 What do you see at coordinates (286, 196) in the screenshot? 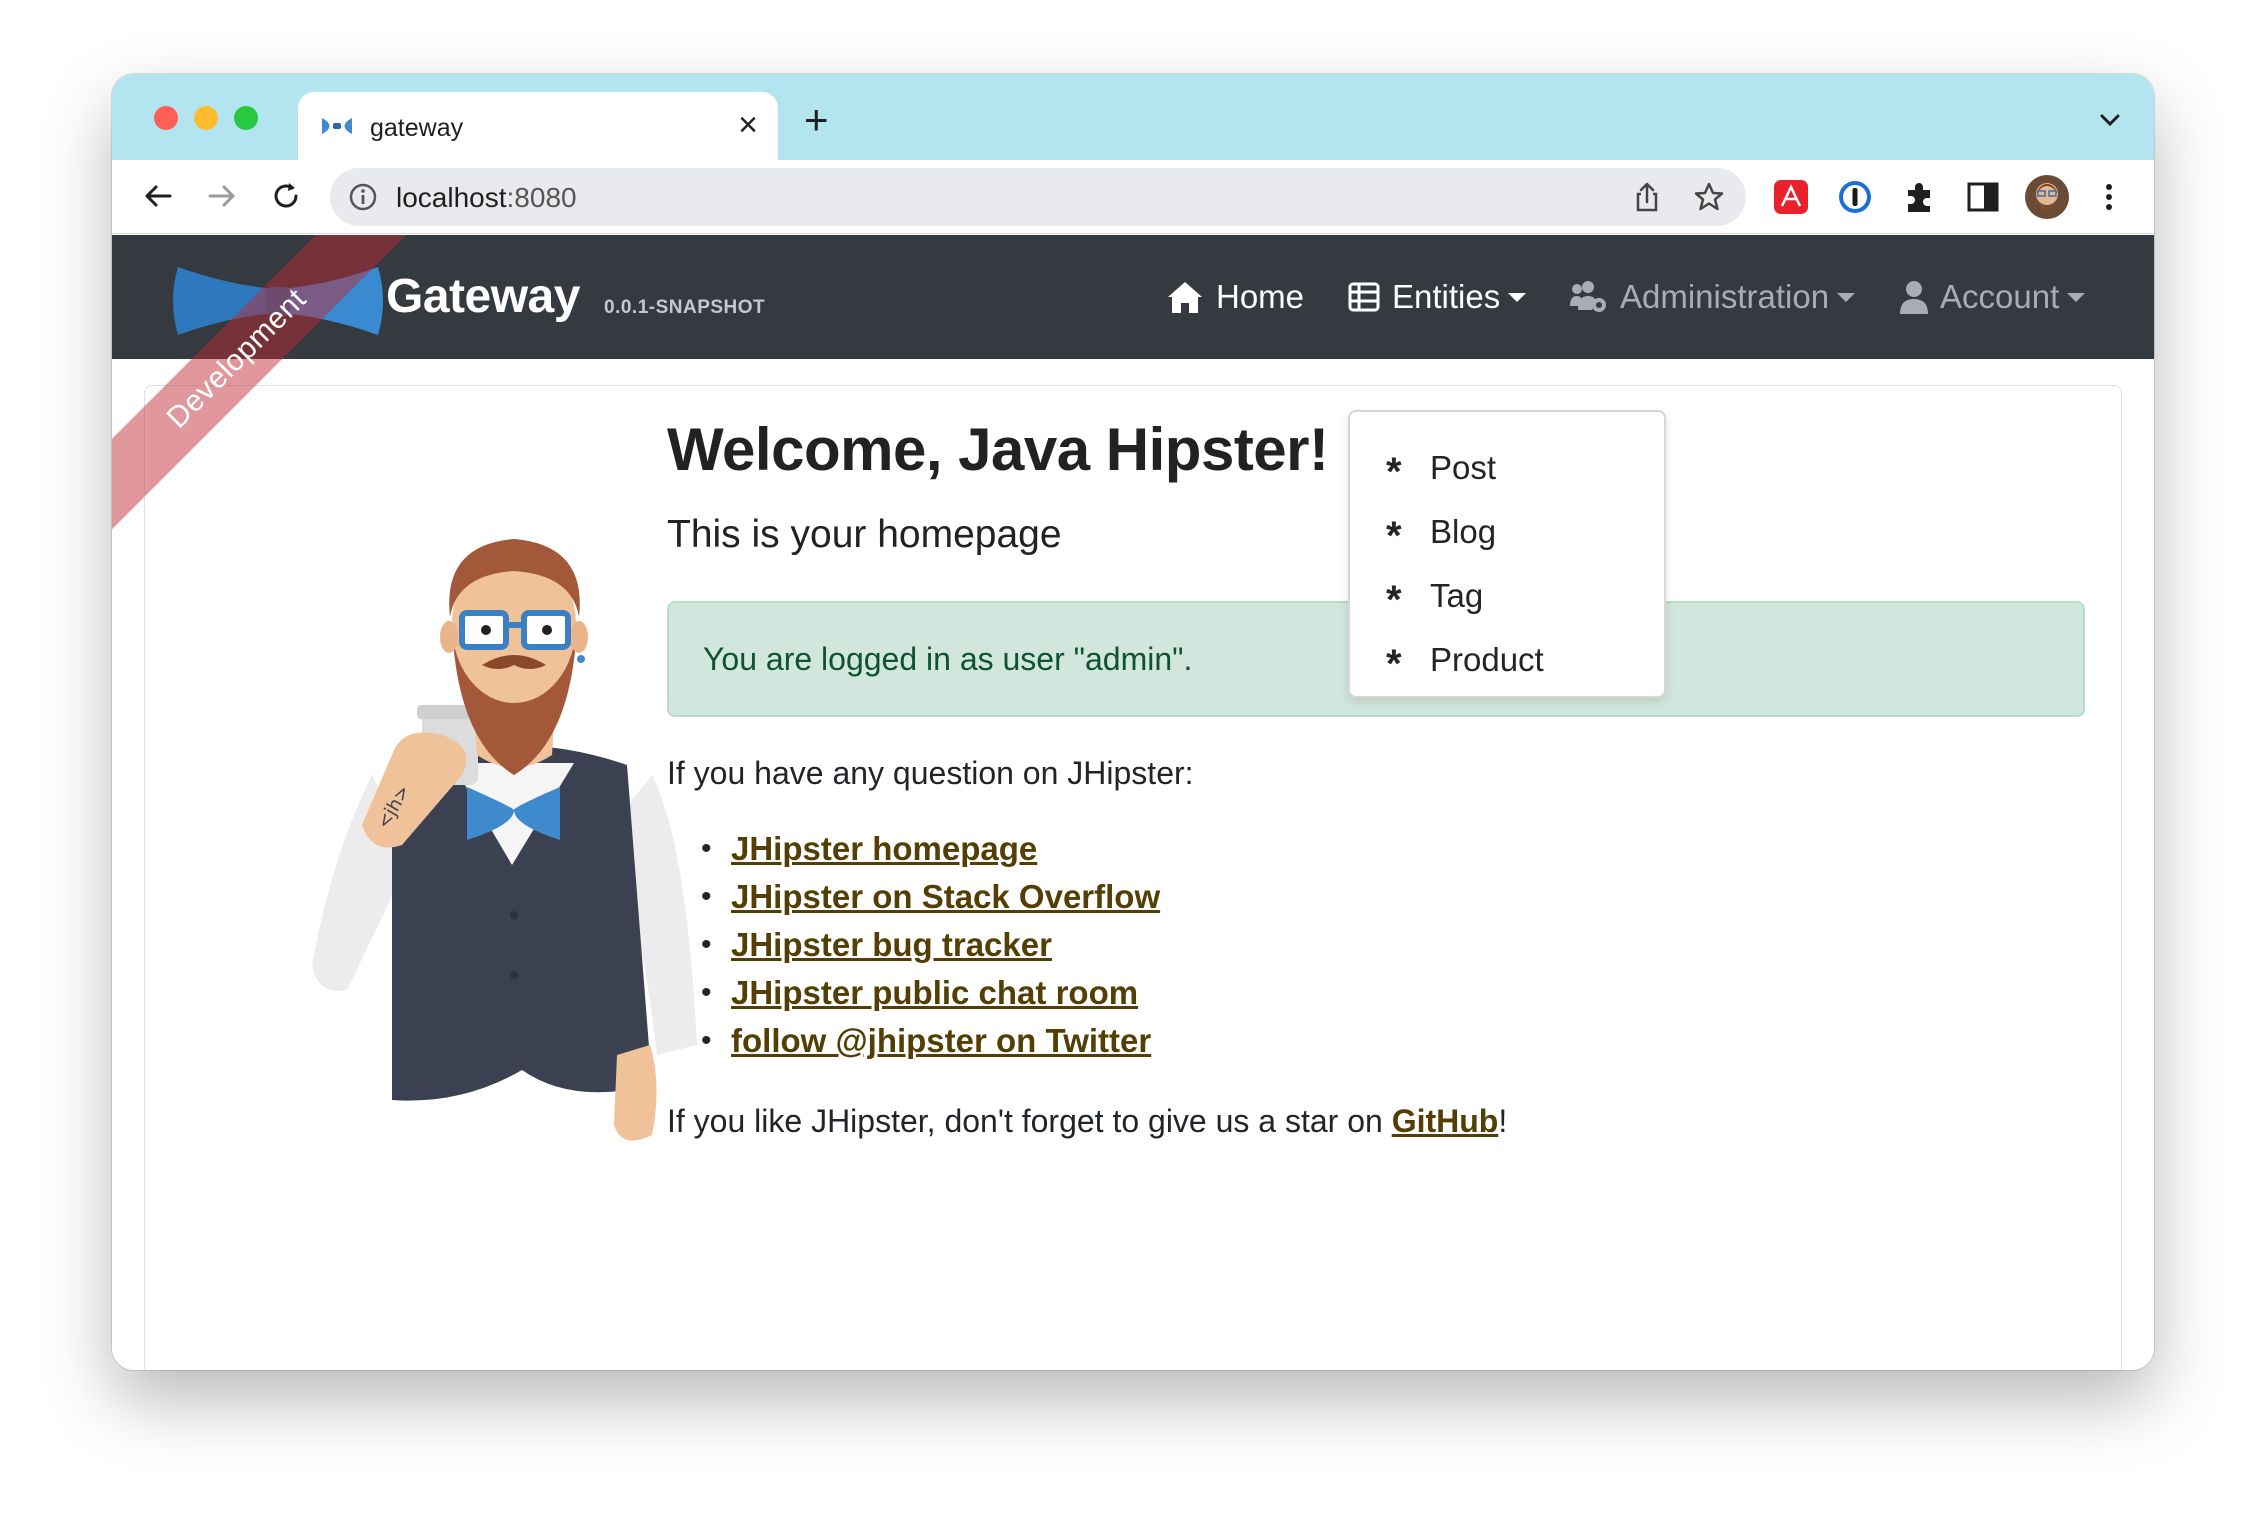
I see `reload-icon` at bounding box center [286, 196].